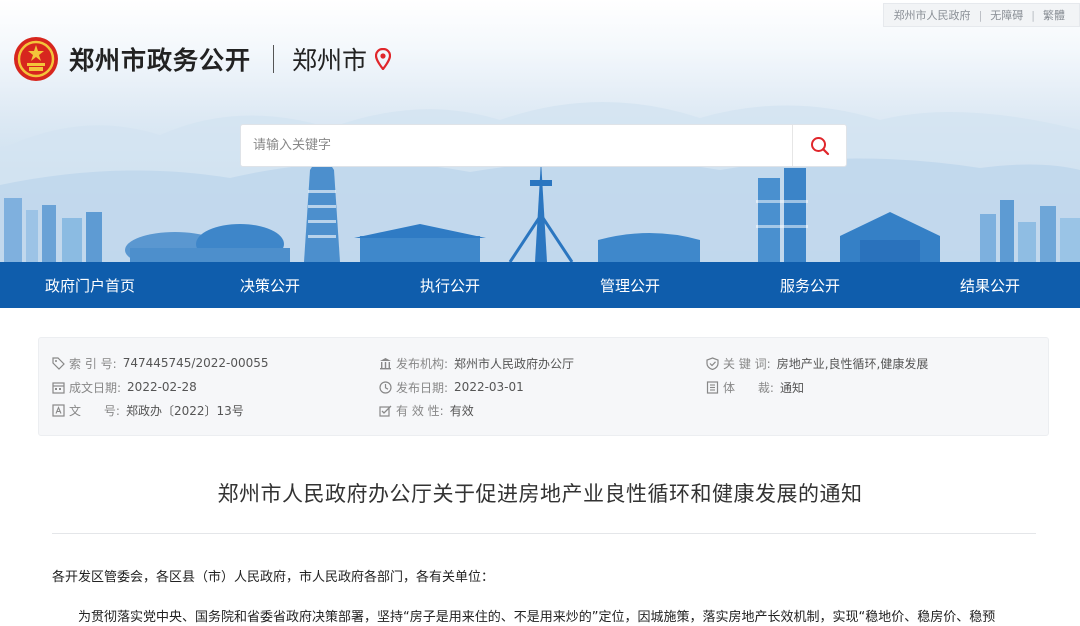 This screenshot has height=626, width=1080. I want to click on meta-keywords: 关 键 词: 房地产业,良性循环,健康发展, so click(817, 363).